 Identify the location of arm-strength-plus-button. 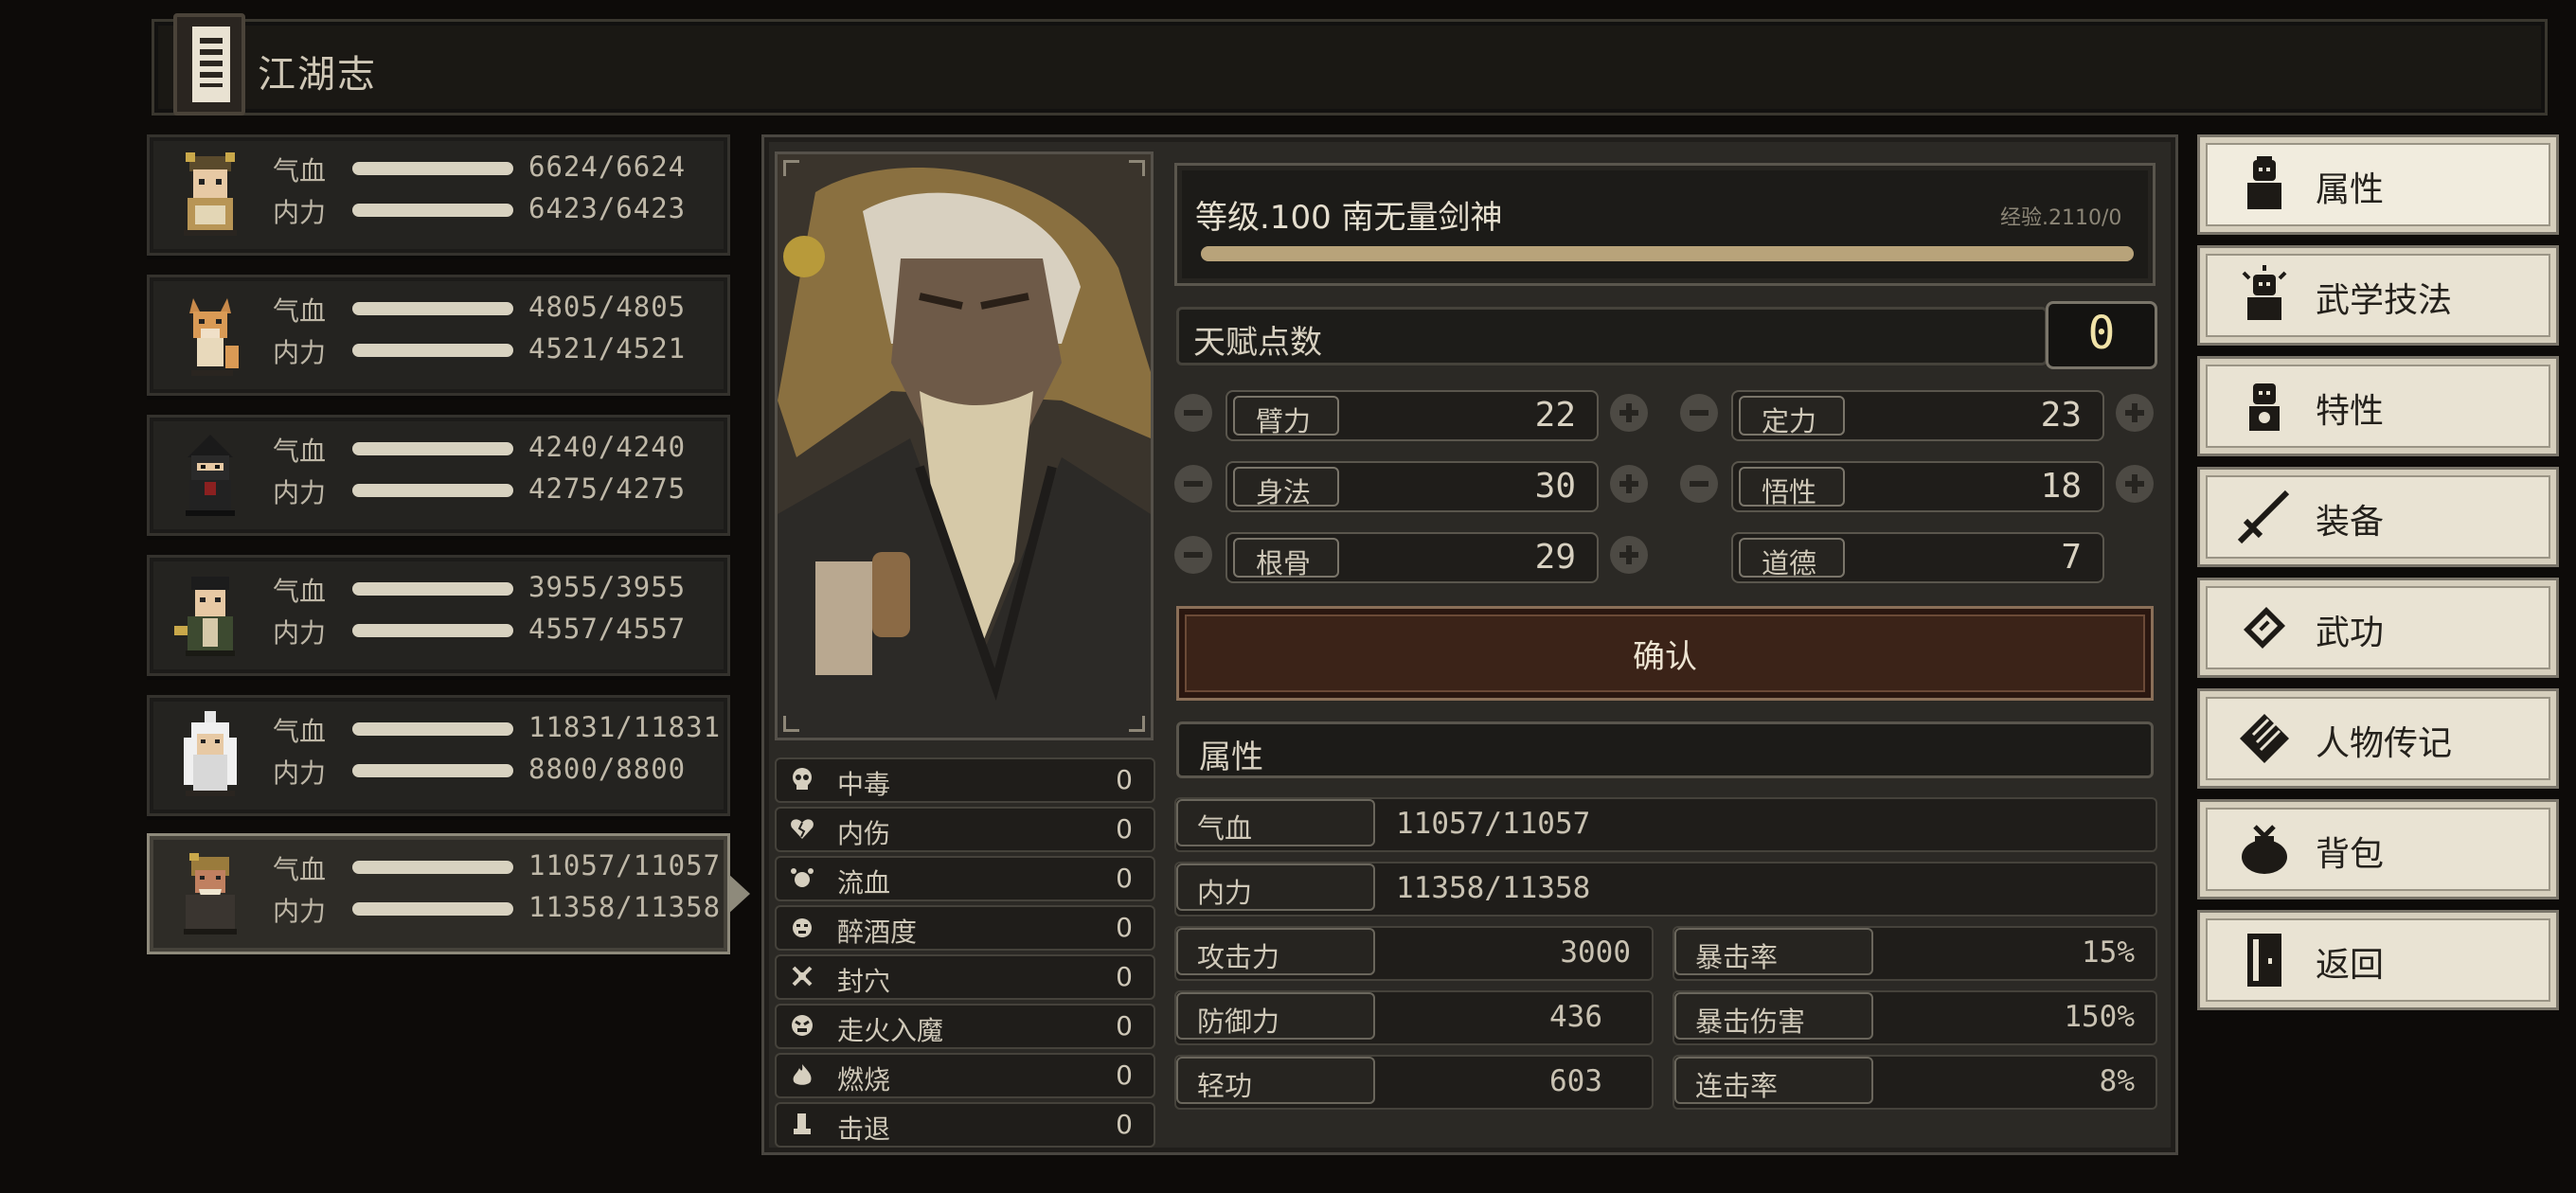
(1629, 413).